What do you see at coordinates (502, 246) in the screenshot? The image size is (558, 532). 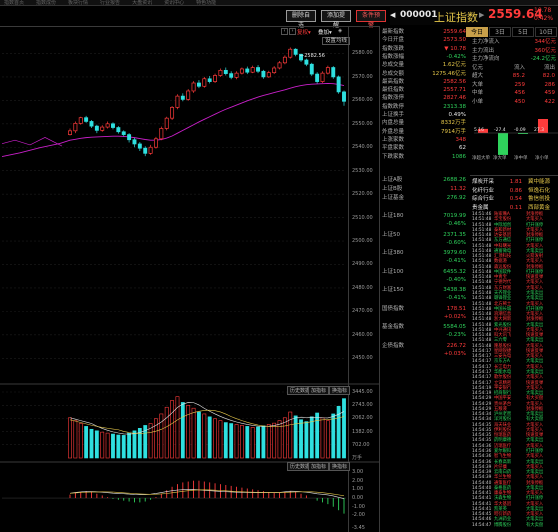 I see `trade-stock: 中科曙光` at bounding box center [502, 246].